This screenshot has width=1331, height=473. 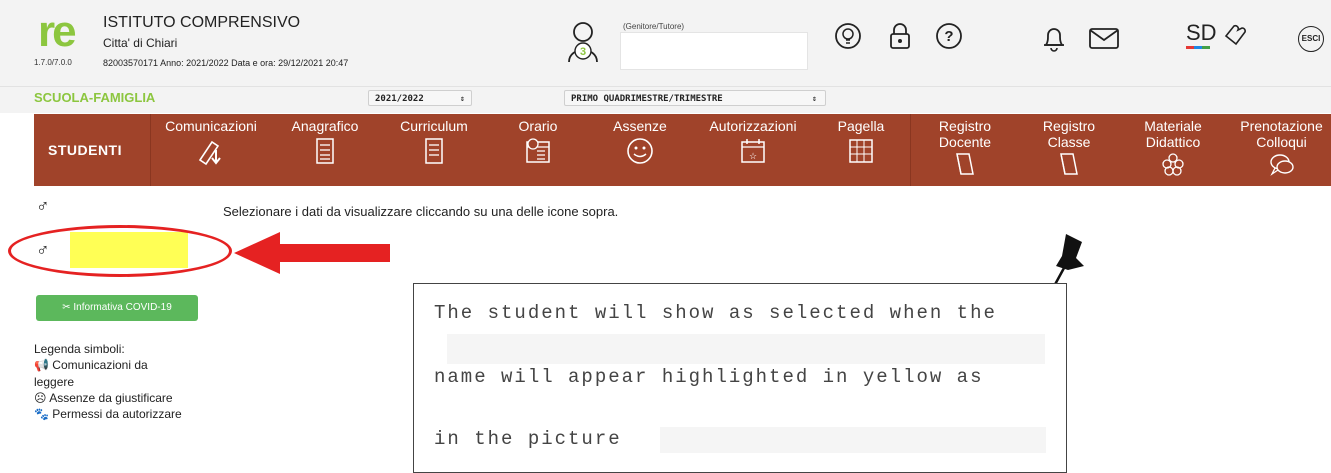 I want to click on smiley-icon, so click(x=640, y=151).